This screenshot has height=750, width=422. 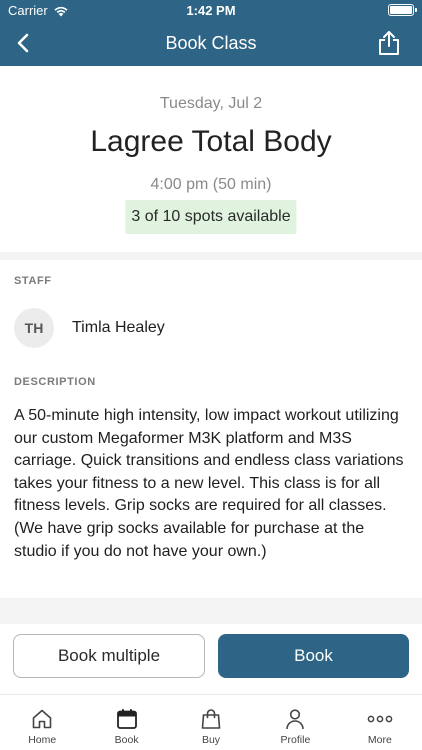 What do you see at coordinates (109, 656) in the screenshot?
I see `book-multiple-button: Book multiple` at bounding box center [109, 656].